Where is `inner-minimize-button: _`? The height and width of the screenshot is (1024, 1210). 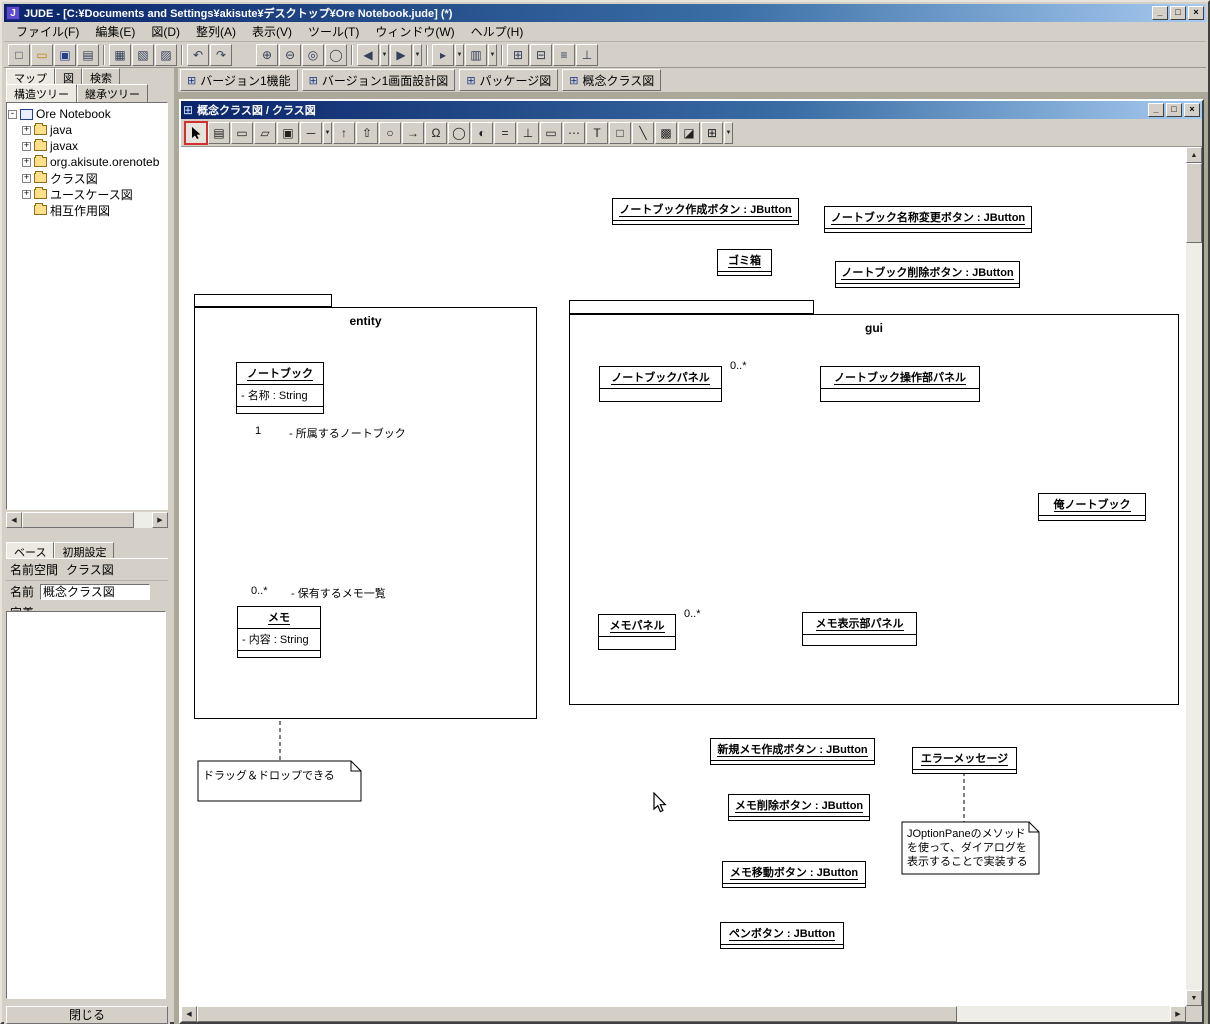
inner-minimize-button: _ is located at coordinates (1156, 110).